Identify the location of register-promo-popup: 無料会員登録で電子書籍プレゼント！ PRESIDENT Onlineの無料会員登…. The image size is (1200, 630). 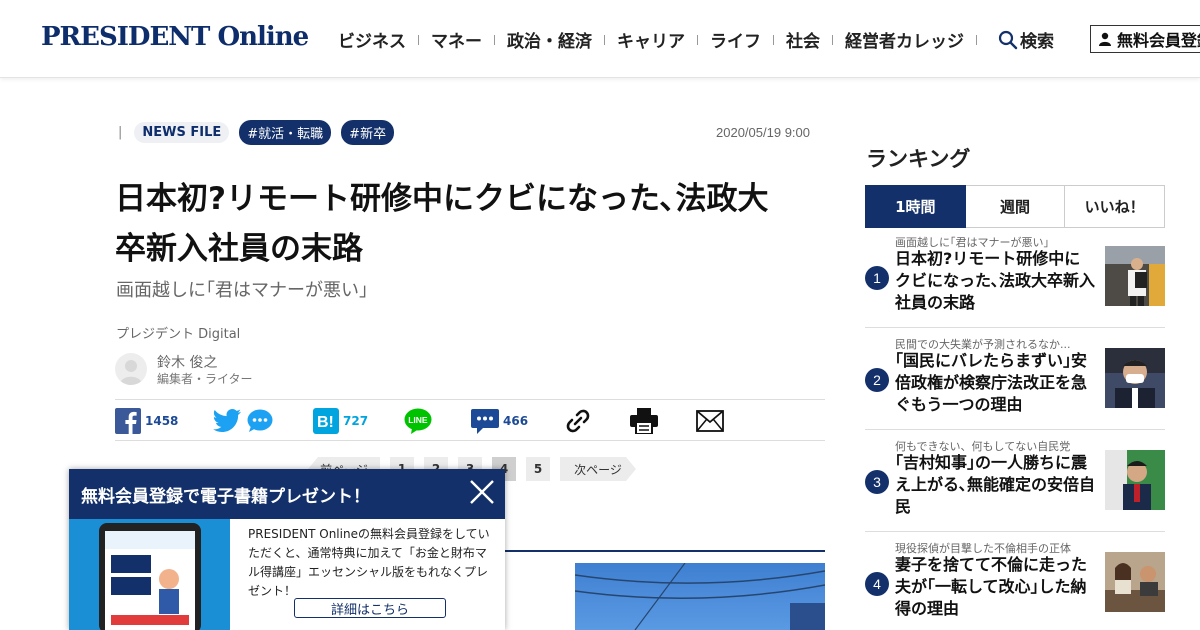
(287, 549).